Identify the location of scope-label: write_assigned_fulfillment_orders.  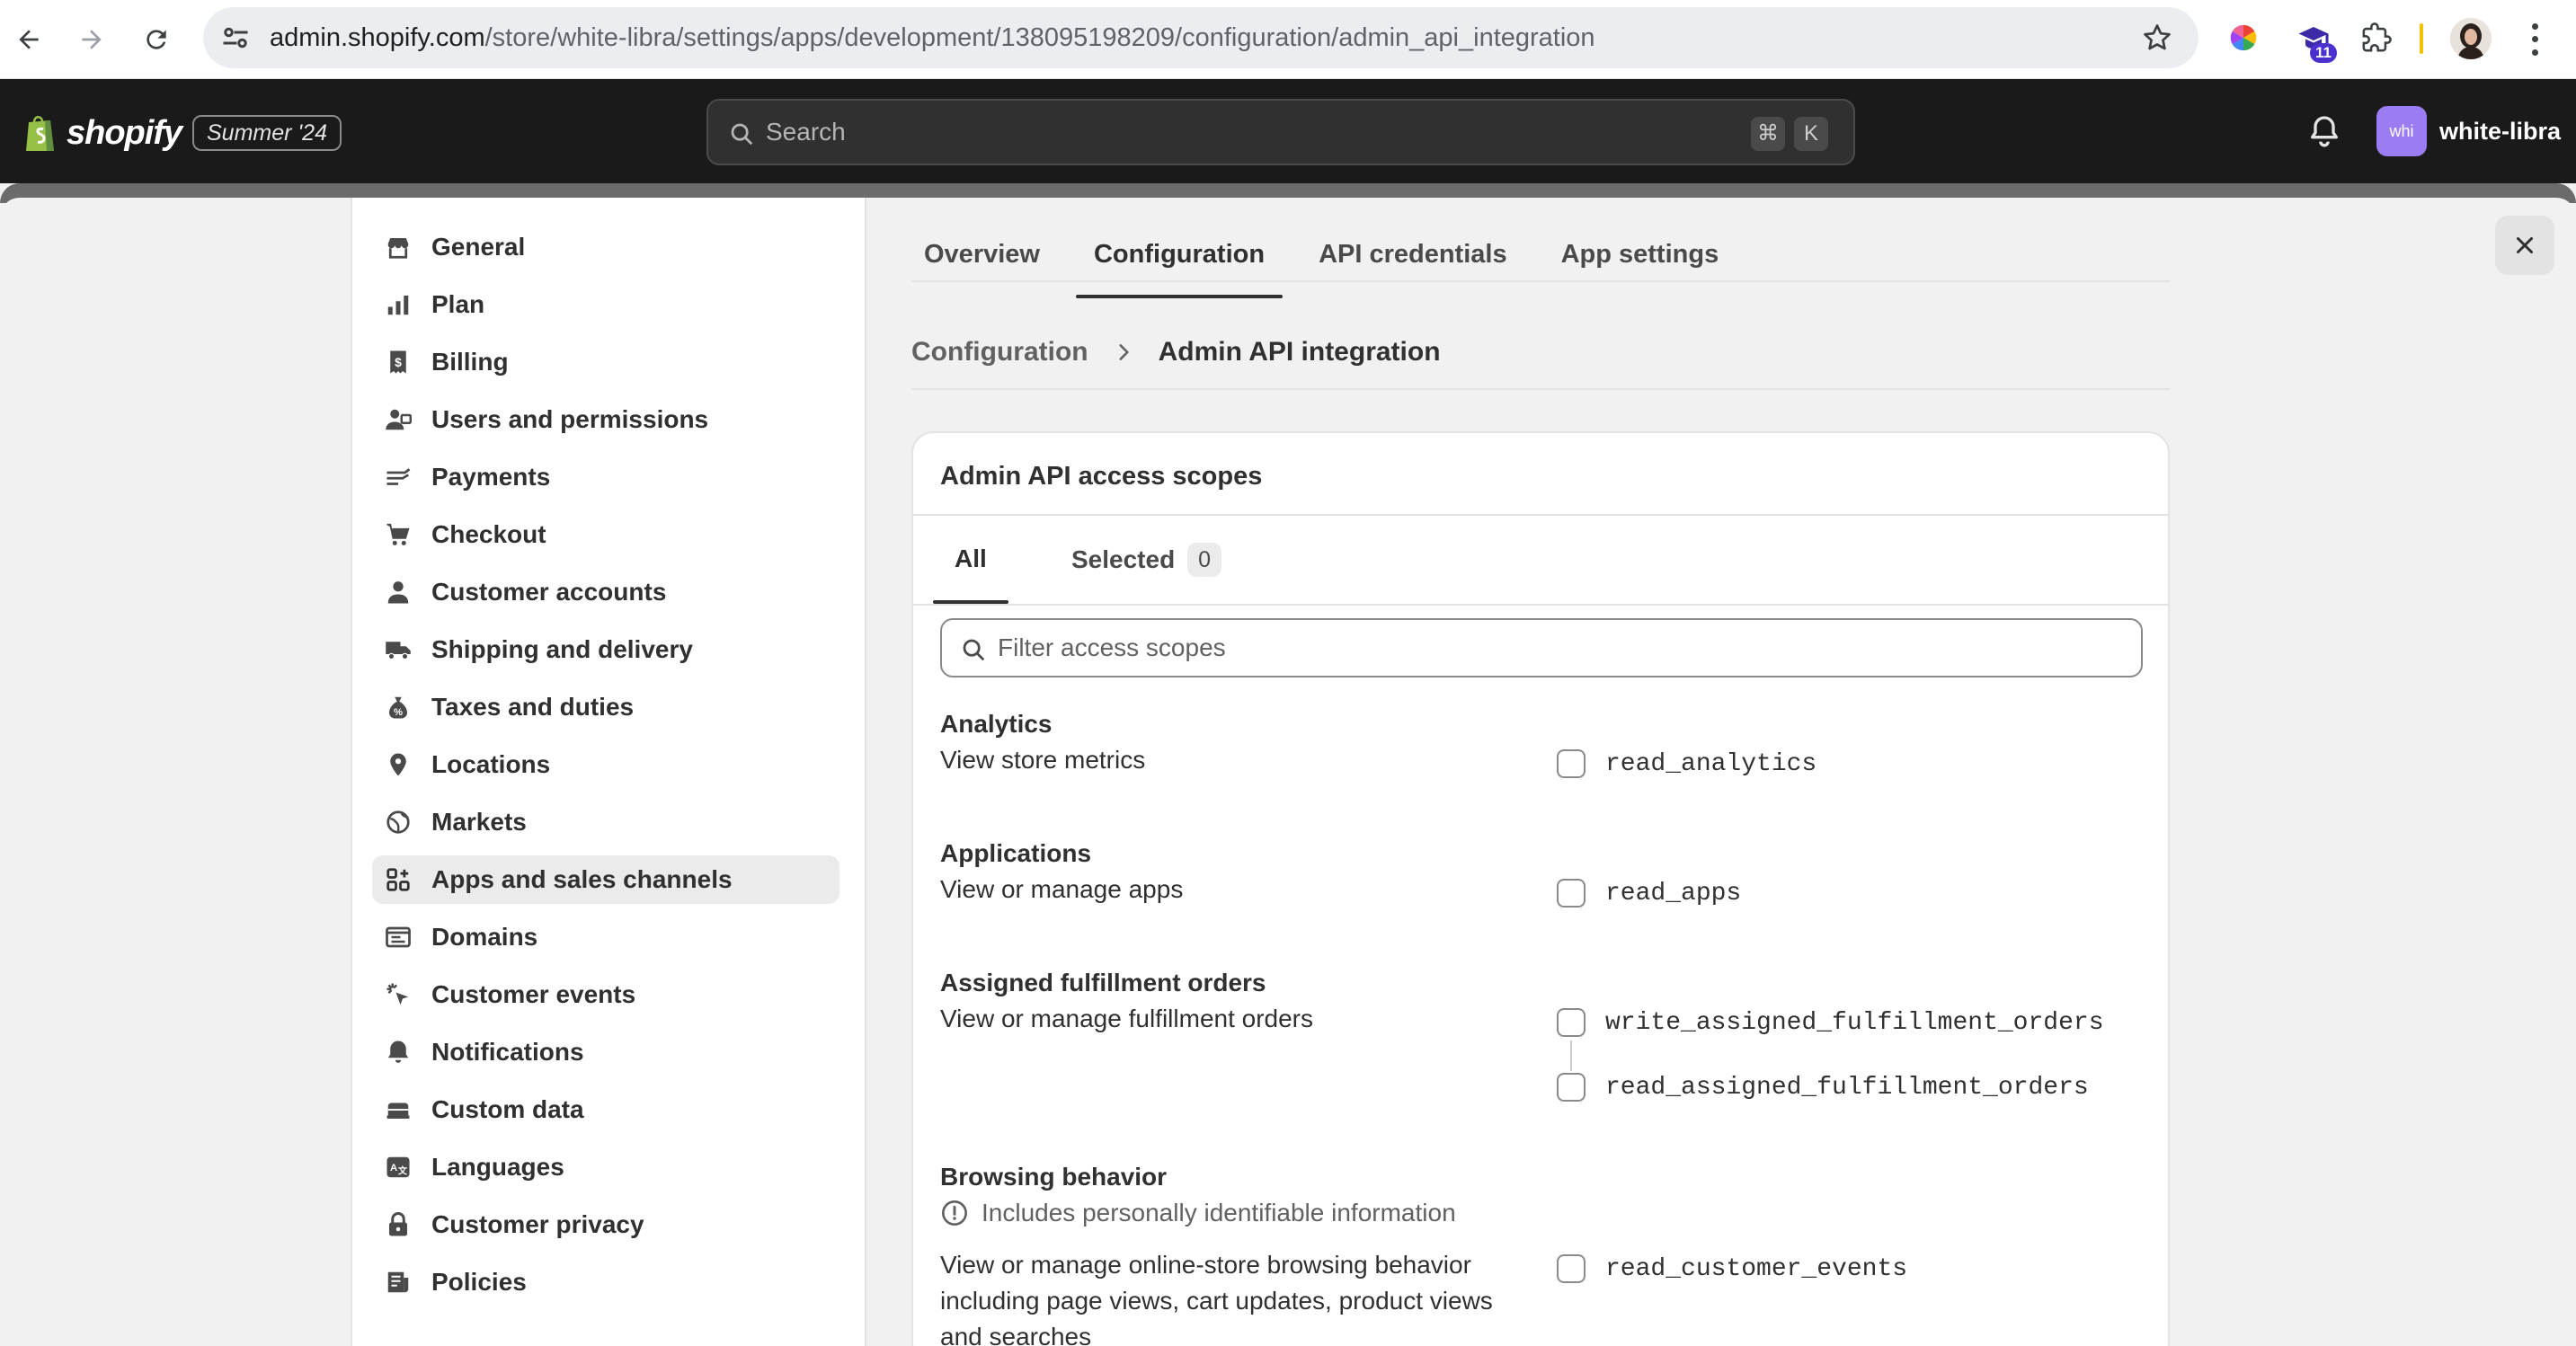
(1854, 1023).